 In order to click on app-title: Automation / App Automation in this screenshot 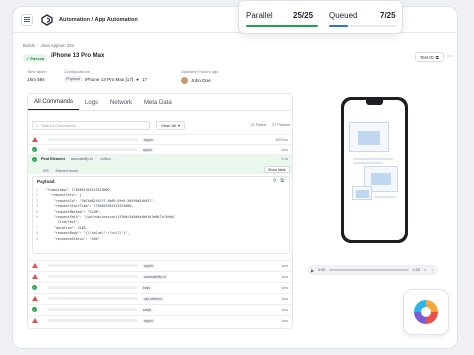, I will do `click(98, 19)`.